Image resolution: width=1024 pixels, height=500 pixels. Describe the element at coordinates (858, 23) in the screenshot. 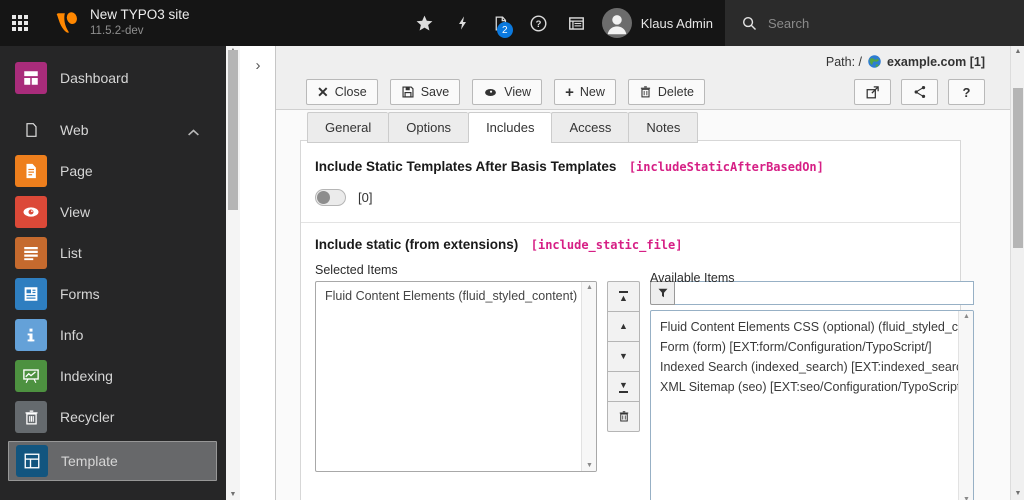

I see `search-input` at that location.